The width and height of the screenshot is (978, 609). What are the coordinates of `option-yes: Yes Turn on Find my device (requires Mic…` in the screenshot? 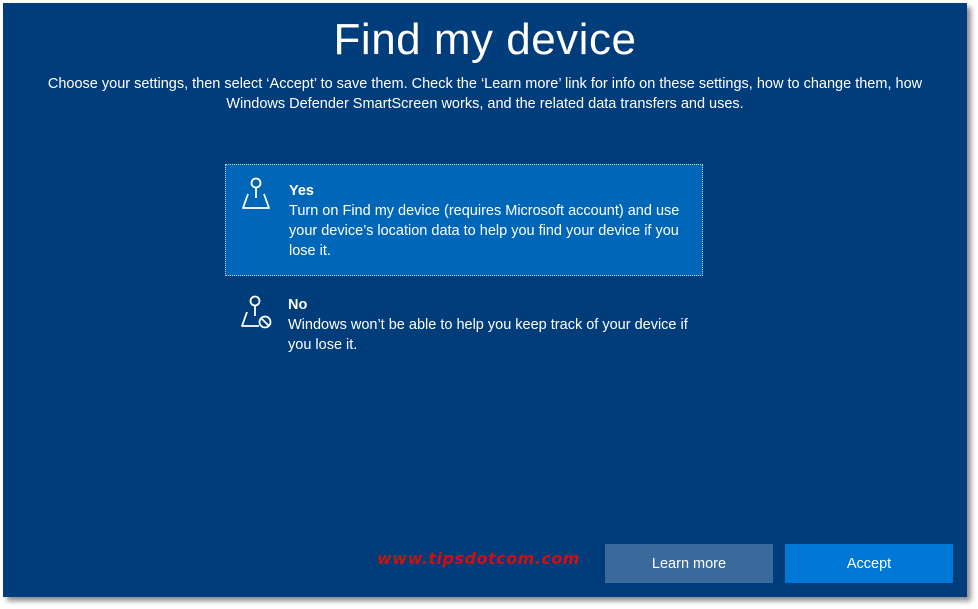 It's located at (464, 220).